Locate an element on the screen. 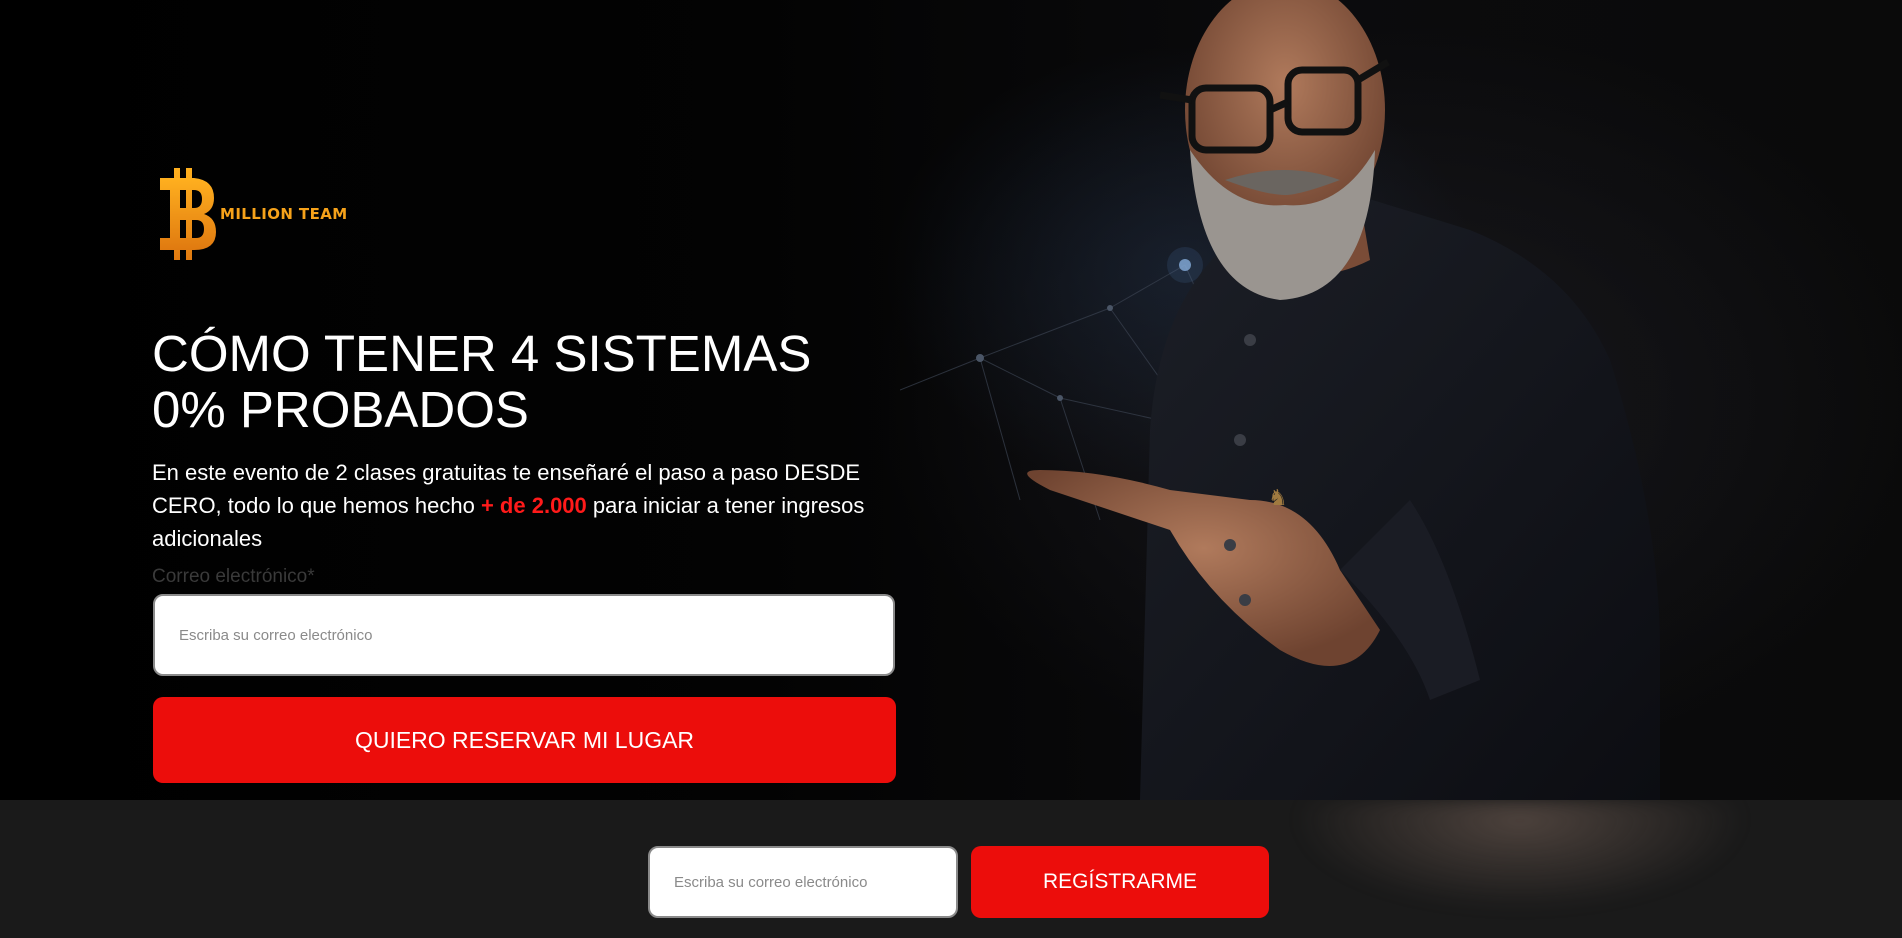 This screenshot has width=1902, height=938. bitcoin-b-logo-icon is located at coordinates (188, 214).